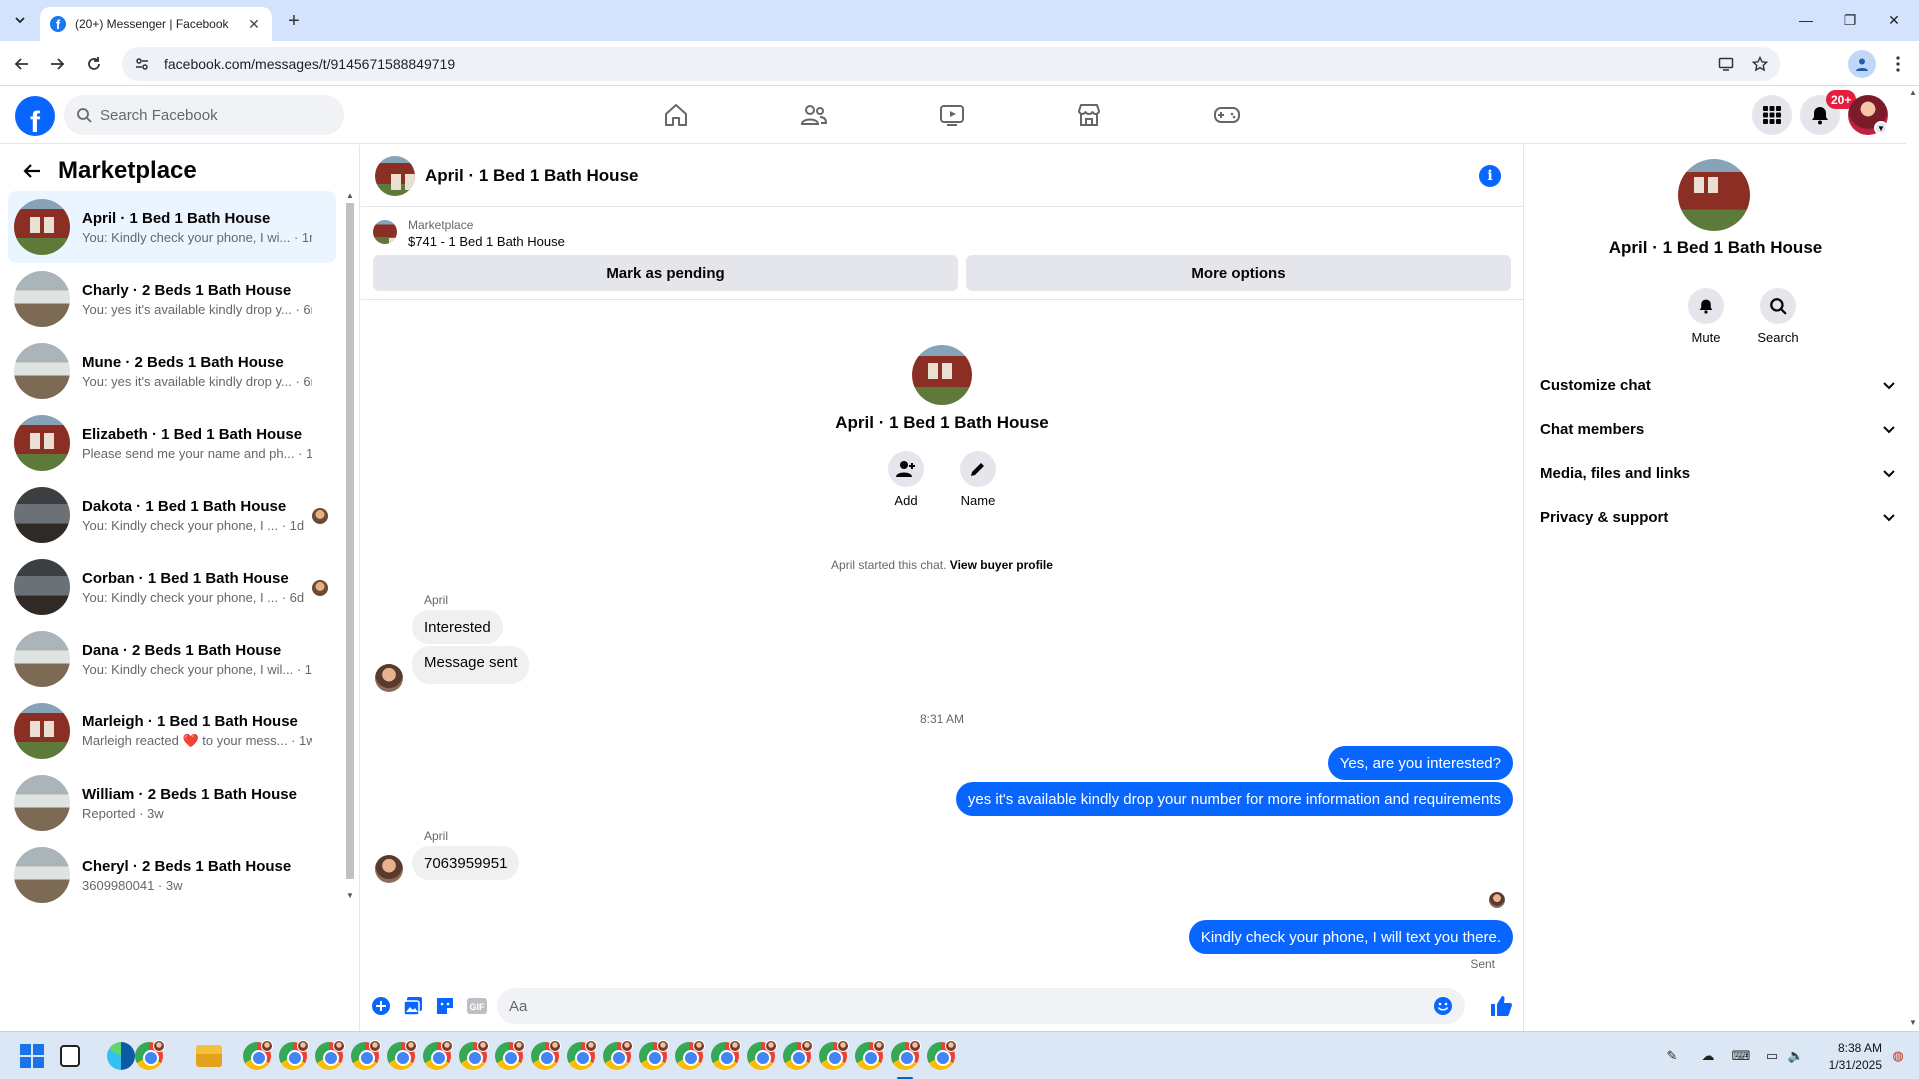 The height and width of the screenshot is (1079, 1919). I want to click on browser-profile-icon, so click(1862, 64).